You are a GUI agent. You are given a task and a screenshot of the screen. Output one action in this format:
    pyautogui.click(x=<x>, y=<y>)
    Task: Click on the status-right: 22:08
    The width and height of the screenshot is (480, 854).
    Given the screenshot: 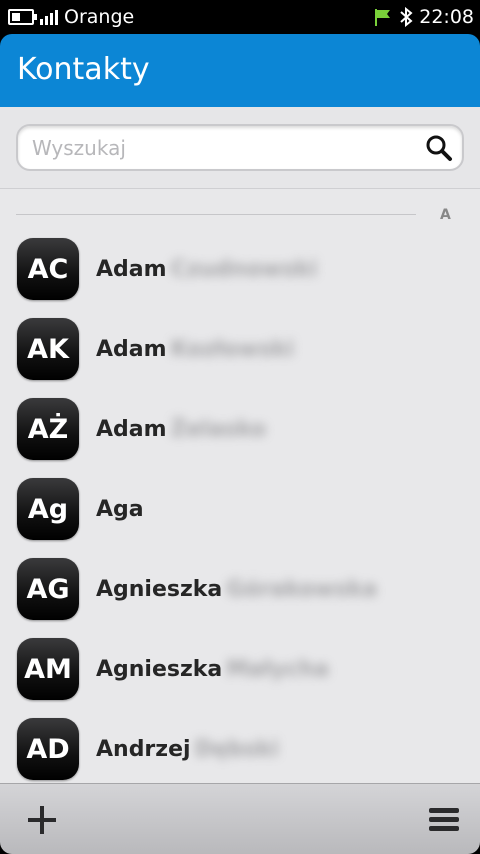 What is the action you would take?
    pyautogui.click(x=423, y=17)
    